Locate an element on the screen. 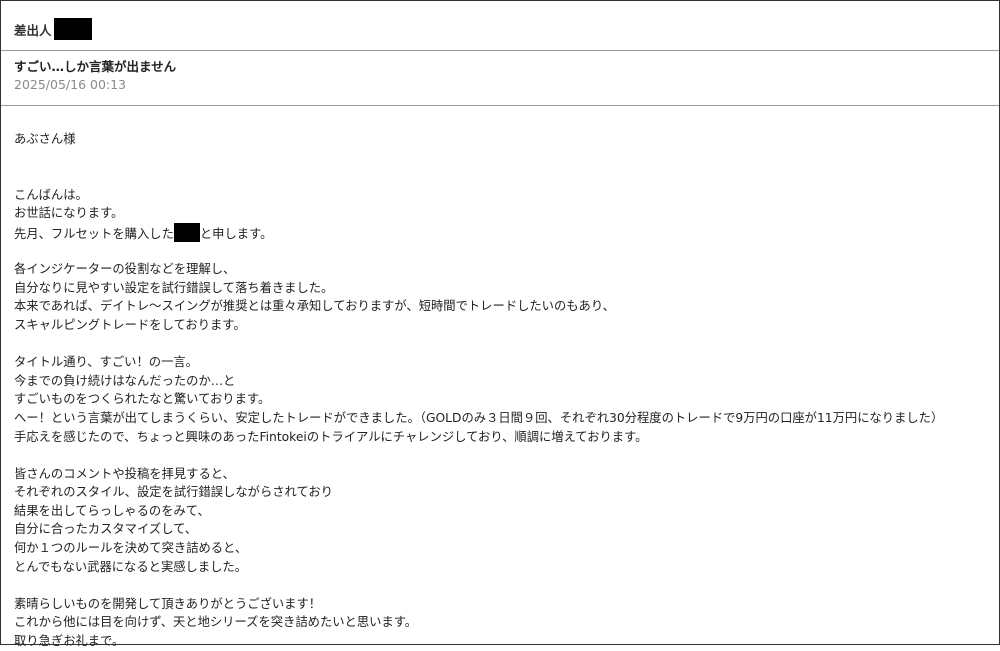 Image resolution: width=1000 pixels, height=651 pixels. body-divider is located at coordinates (500, 105).